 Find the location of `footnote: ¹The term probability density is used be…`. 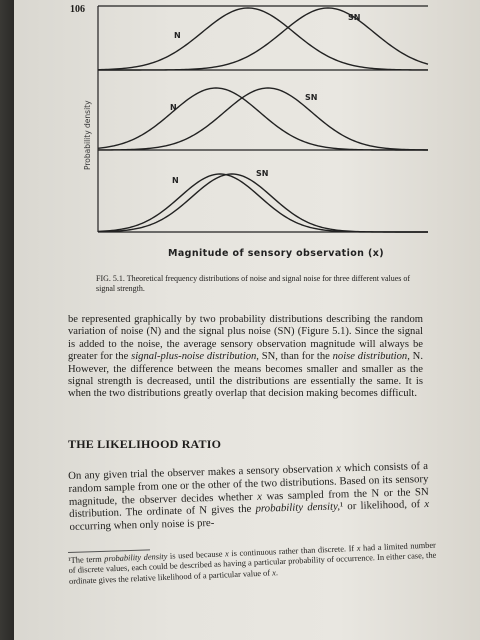

footnote: ¹The term probability density is used be… is located at coordinates (252, 563).